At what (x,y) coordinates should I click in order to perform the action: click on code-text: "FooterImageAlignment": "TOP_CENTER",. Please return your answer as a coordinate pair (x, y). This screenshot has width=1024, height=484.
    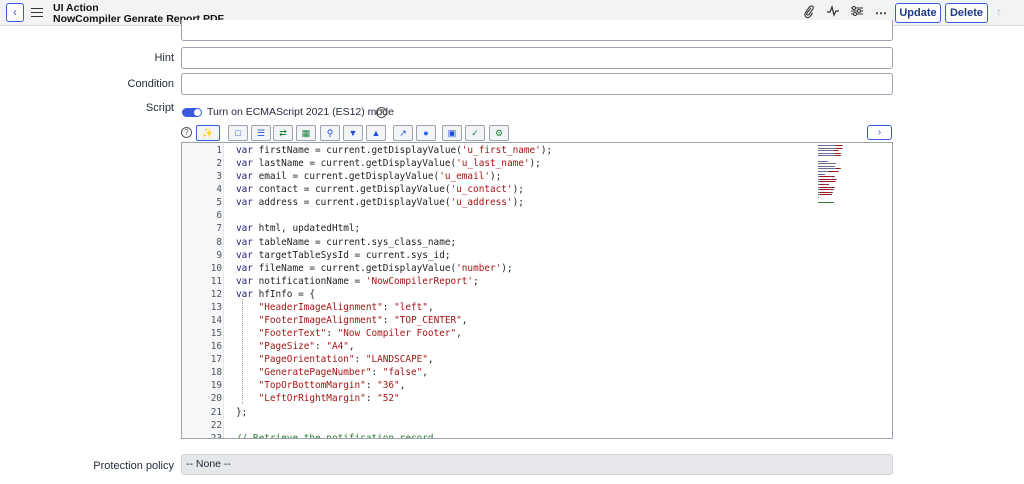
    Looking at the image, I should click on (352, 320).